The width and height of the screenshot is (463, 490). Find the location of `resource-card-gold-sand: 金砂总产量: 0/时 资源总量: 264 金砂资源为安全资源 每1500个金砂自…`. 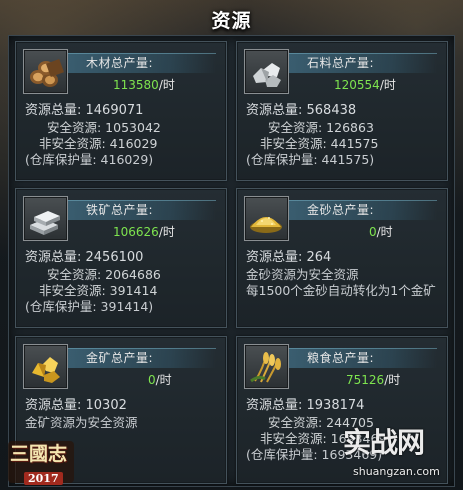

resource-card-gold-sand: 金砂总产量: 0/时 资源总量: 264 金砂资源为安全资源 每1500个金砂自… is located at coordinates (342, 258).